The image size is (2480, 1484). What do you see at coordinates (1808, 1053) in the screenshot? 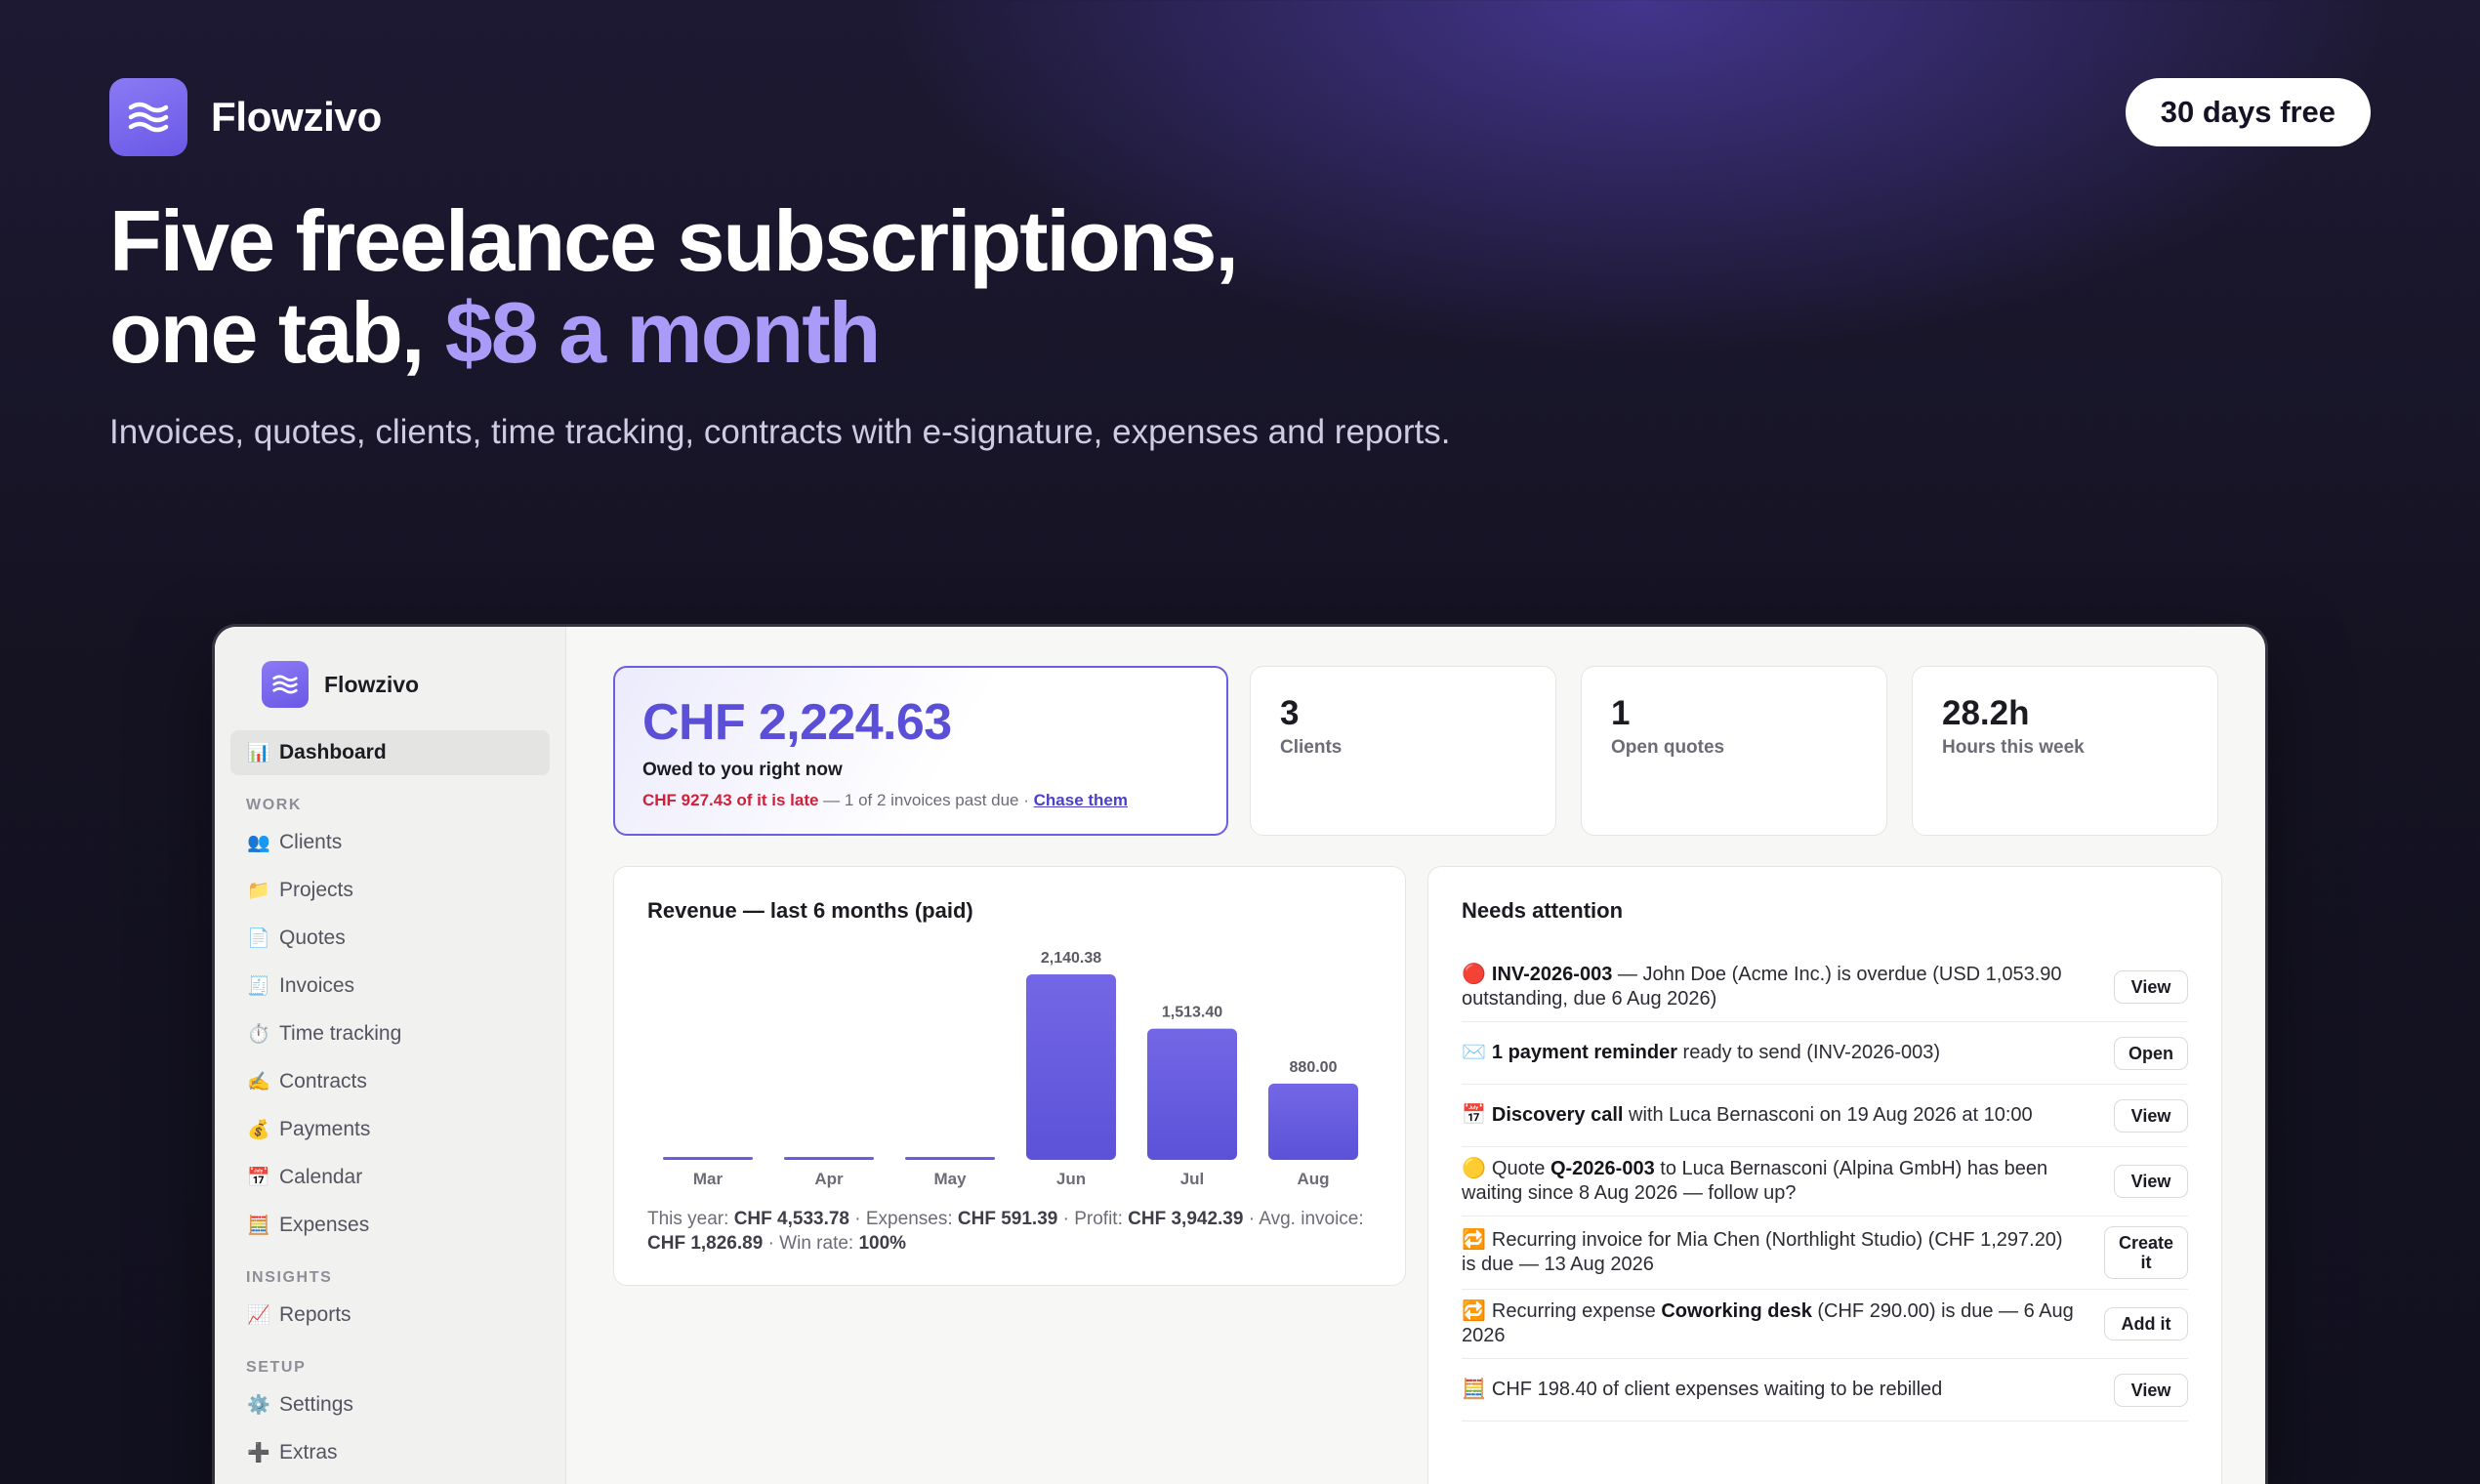
I see `attention-detail: ready to send (INV-2026-003)` at bounding box center [1808, 1053].